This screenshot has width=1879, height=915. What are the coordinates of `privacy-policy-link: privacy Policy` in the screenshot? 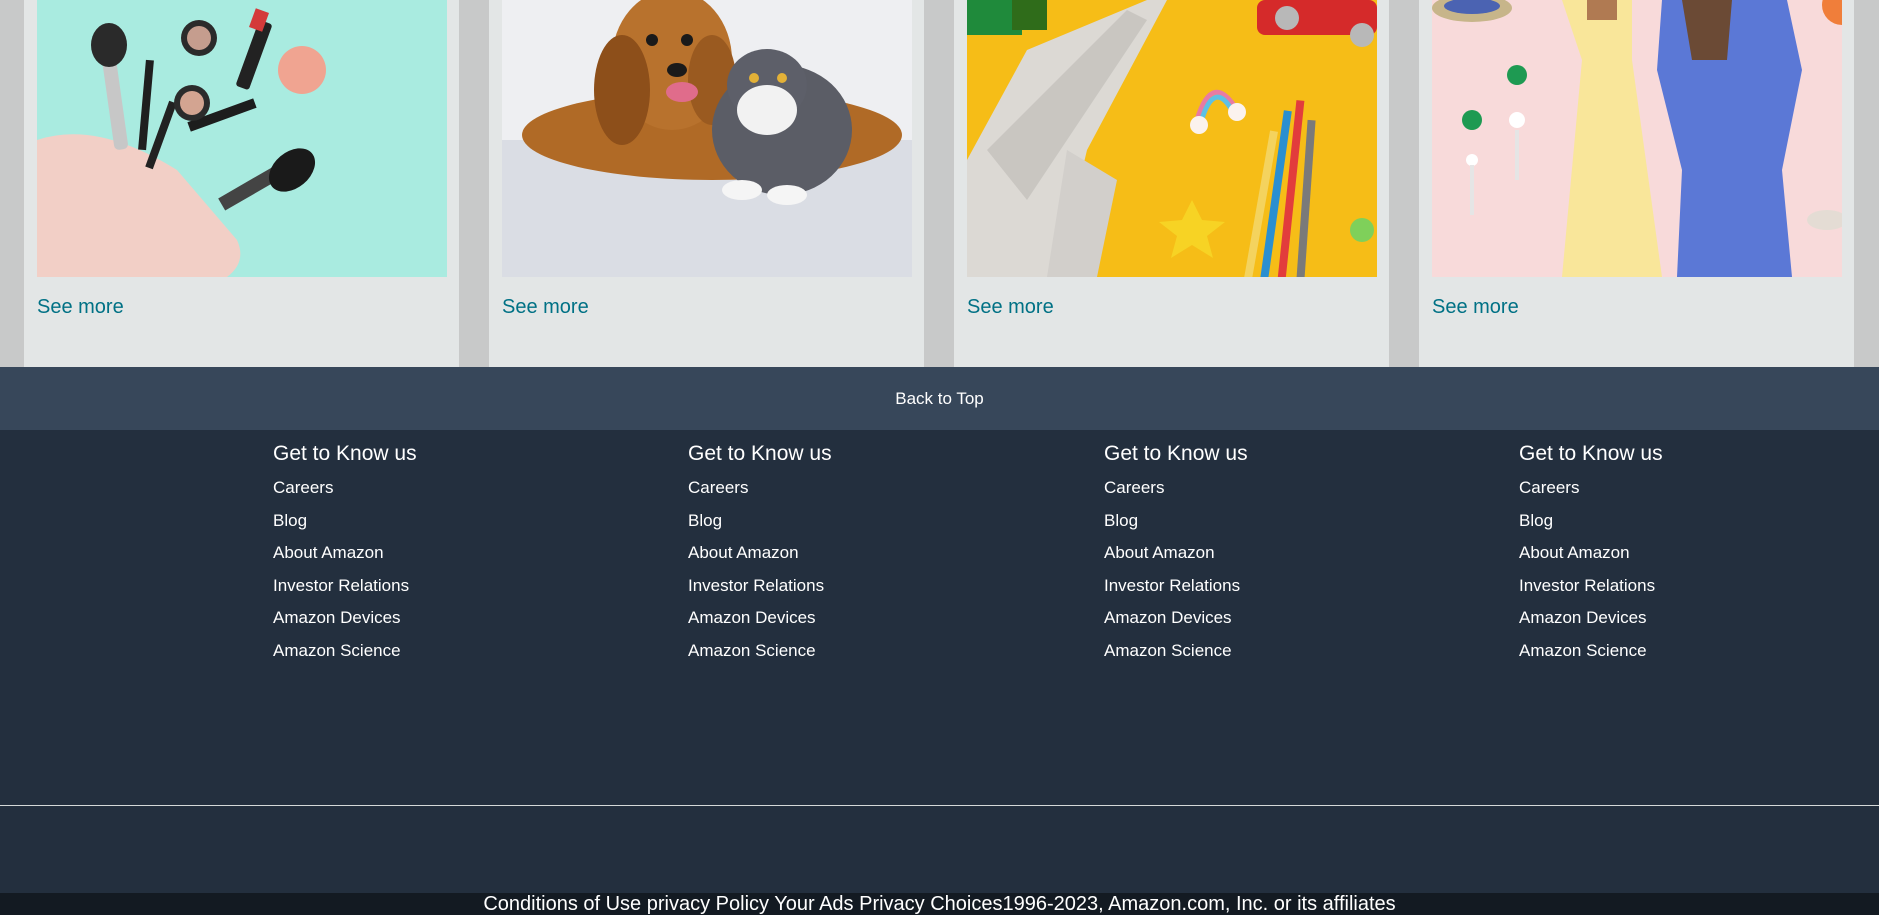 It's located at (708, 904).